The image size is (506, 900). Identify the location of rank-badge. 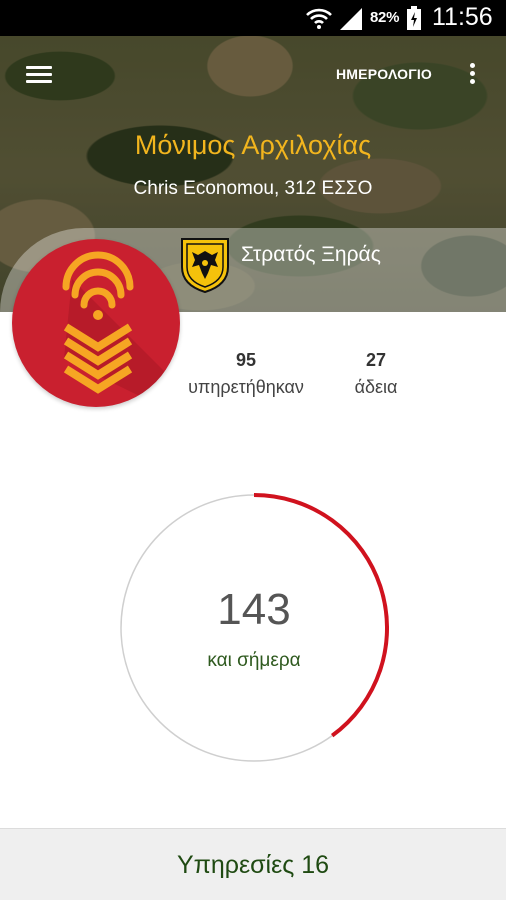
(96, 323).